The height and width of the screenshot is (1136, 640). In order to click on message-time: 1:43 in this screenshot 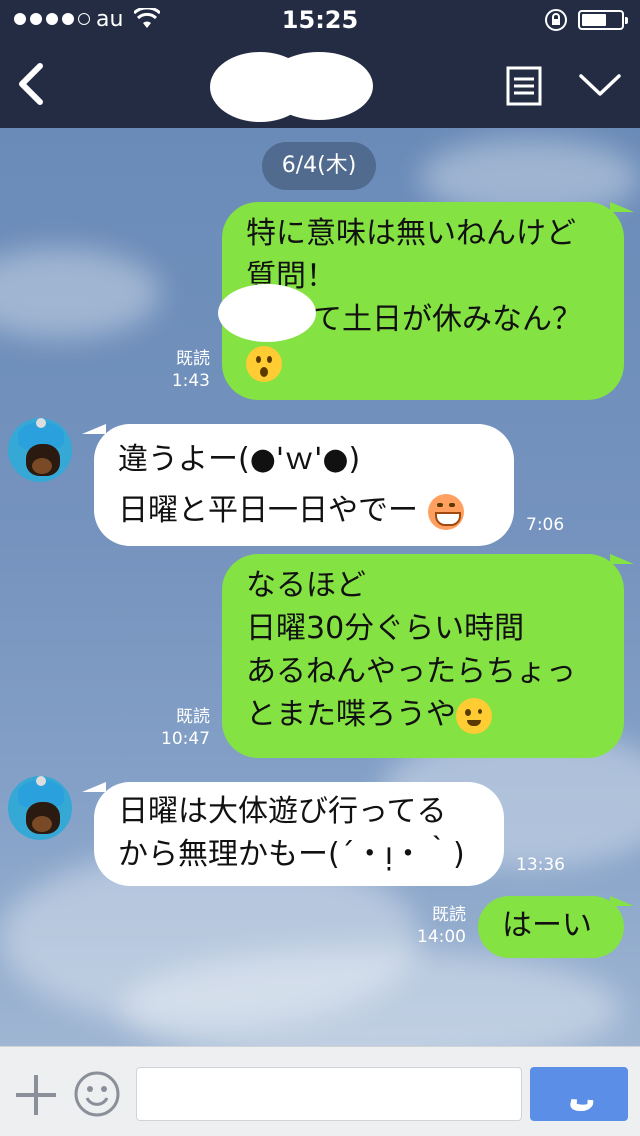, I will do `click(190, 381)`.